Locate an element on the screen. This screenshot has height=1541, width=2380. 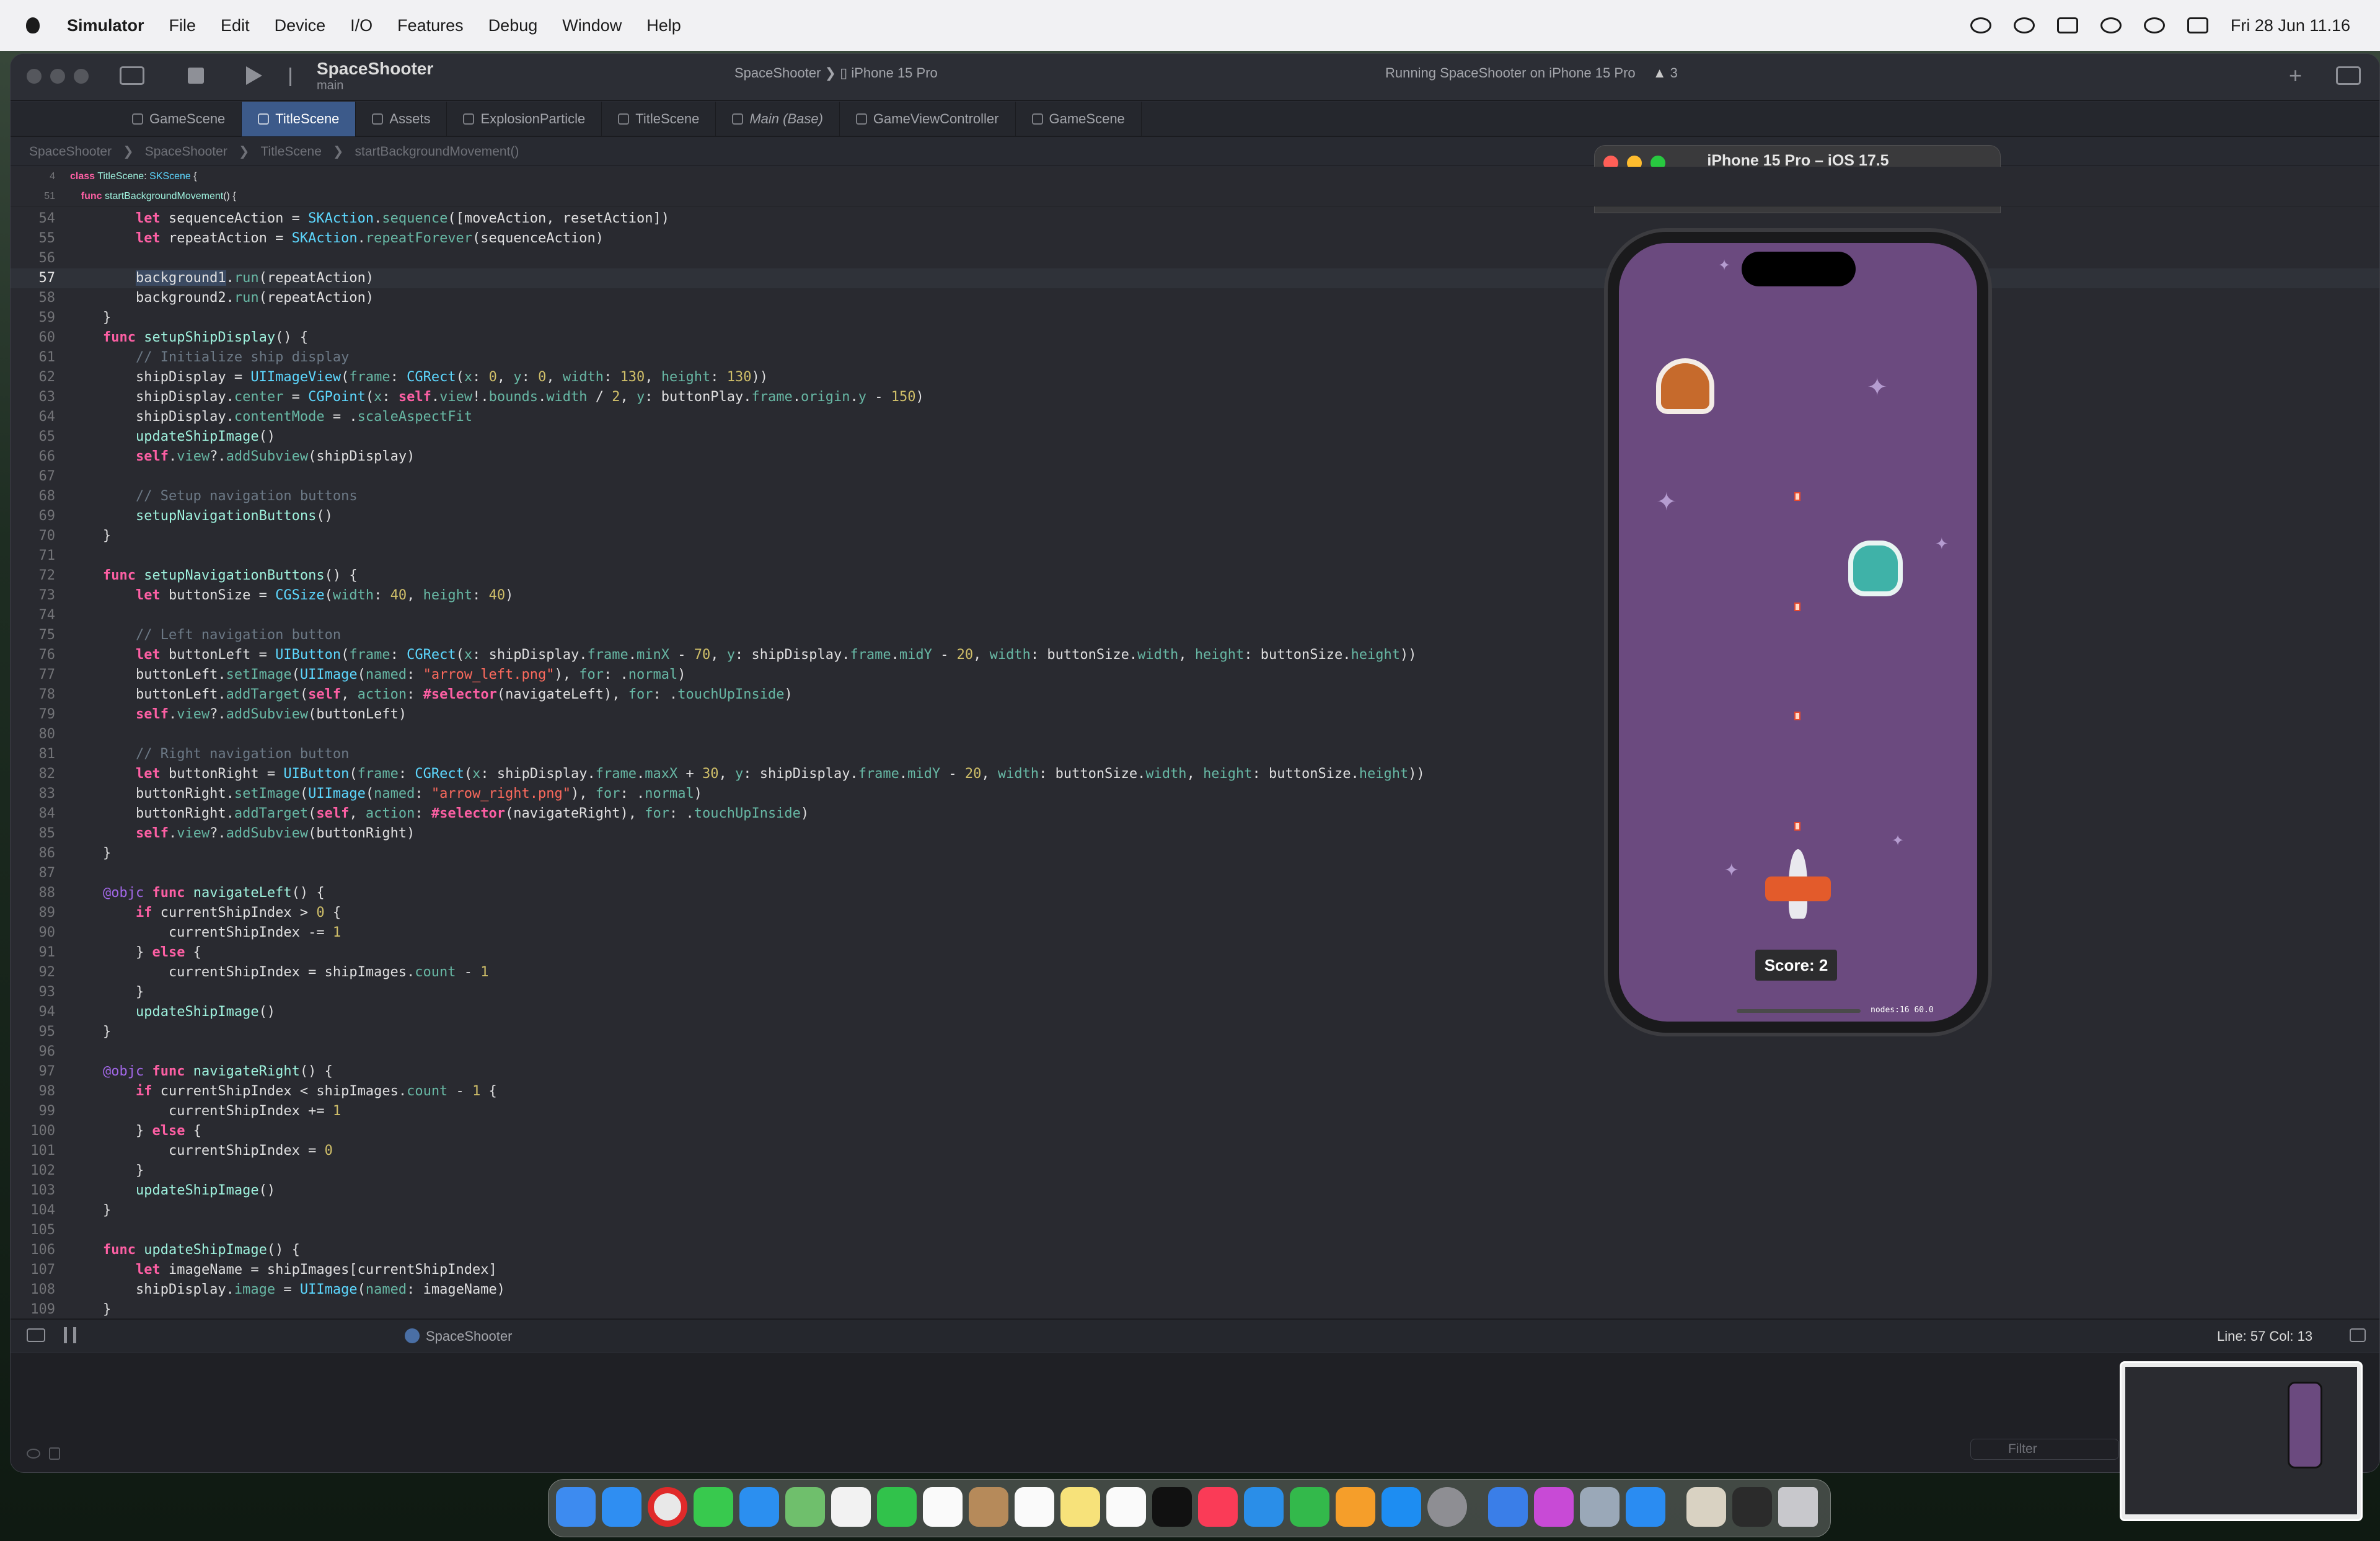
pause-icon is located at coordinates (70, 1335).